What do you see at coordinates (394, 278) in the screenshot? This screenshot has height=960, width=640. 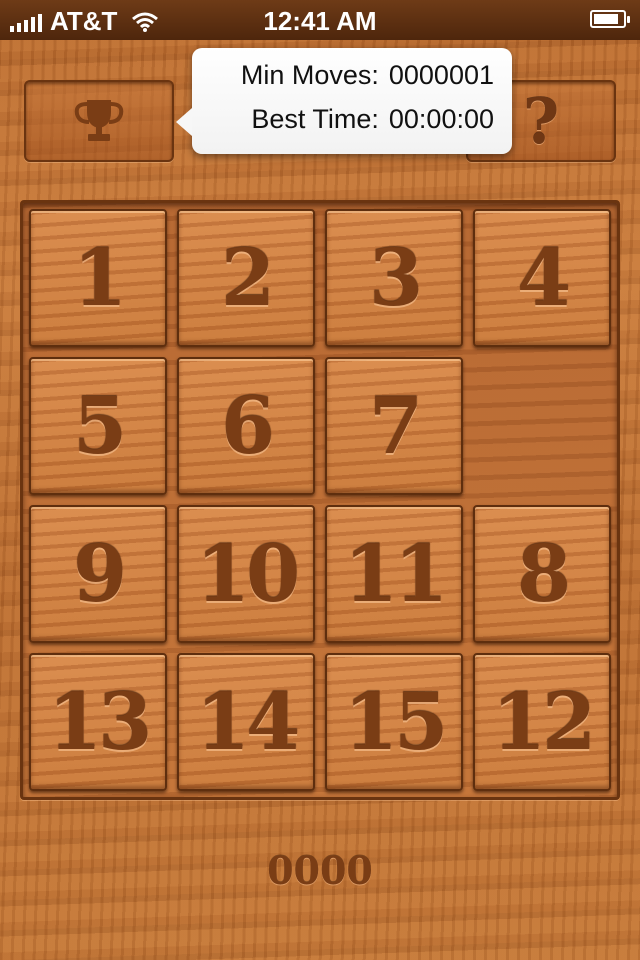 I see `puzzle-tile: 3` at bounding box center [394, 278].